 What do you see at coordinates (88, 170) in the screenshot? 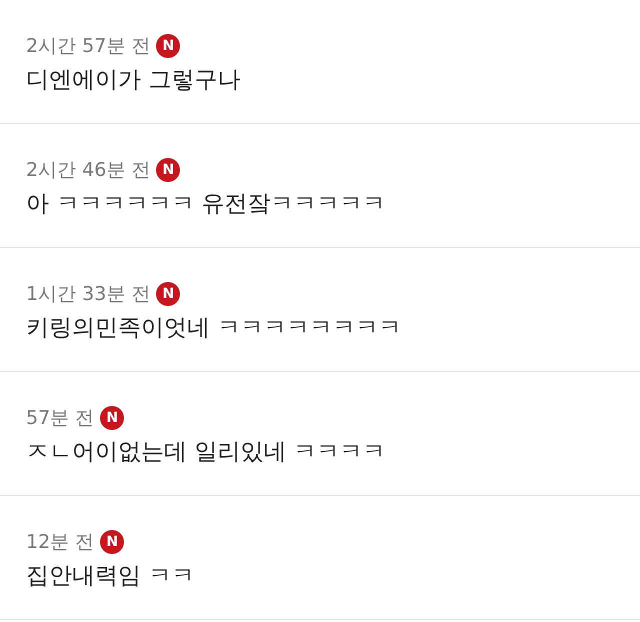
I see `comment-time: 2시간 46분 전` at bounding box center [88, 170].